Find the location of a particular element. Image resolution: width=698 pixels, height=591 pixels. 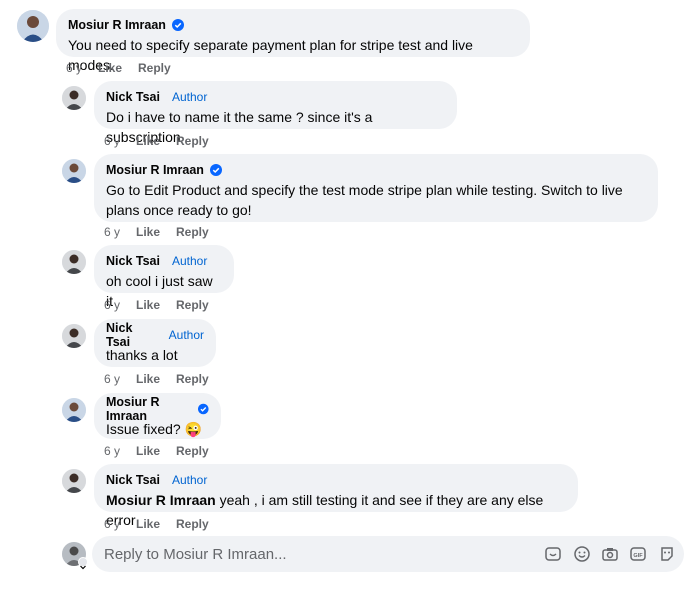

sticker-icon is located at coordinates (553, 554).